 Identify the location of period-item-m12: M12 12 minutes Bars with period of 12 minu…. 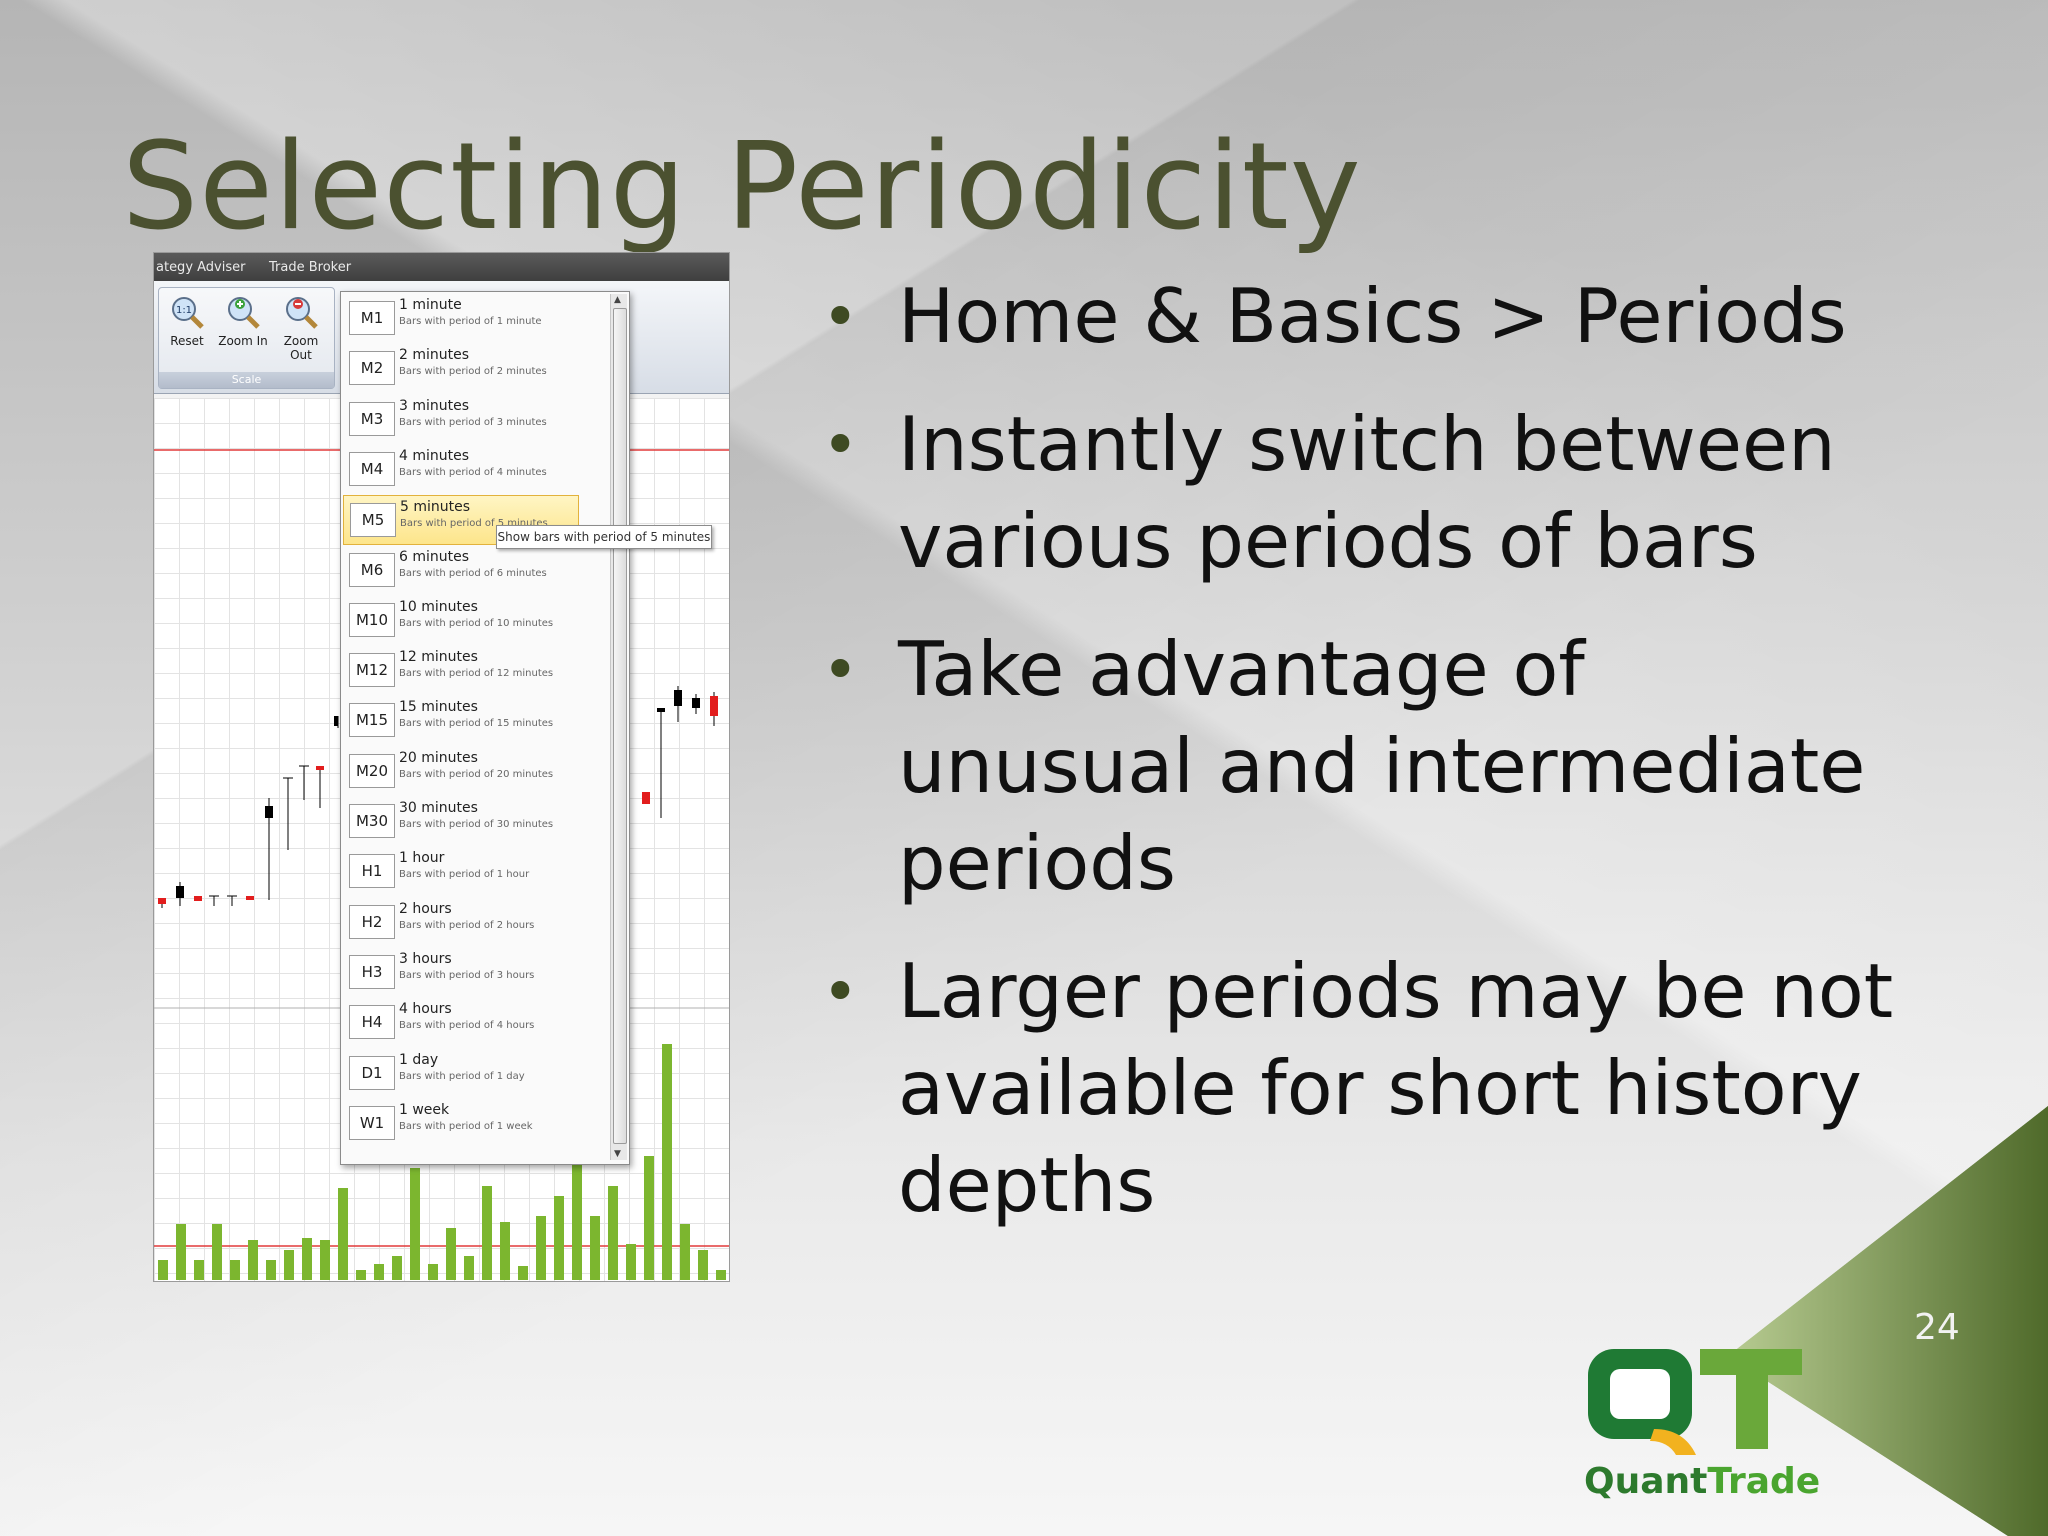
(460, 670).